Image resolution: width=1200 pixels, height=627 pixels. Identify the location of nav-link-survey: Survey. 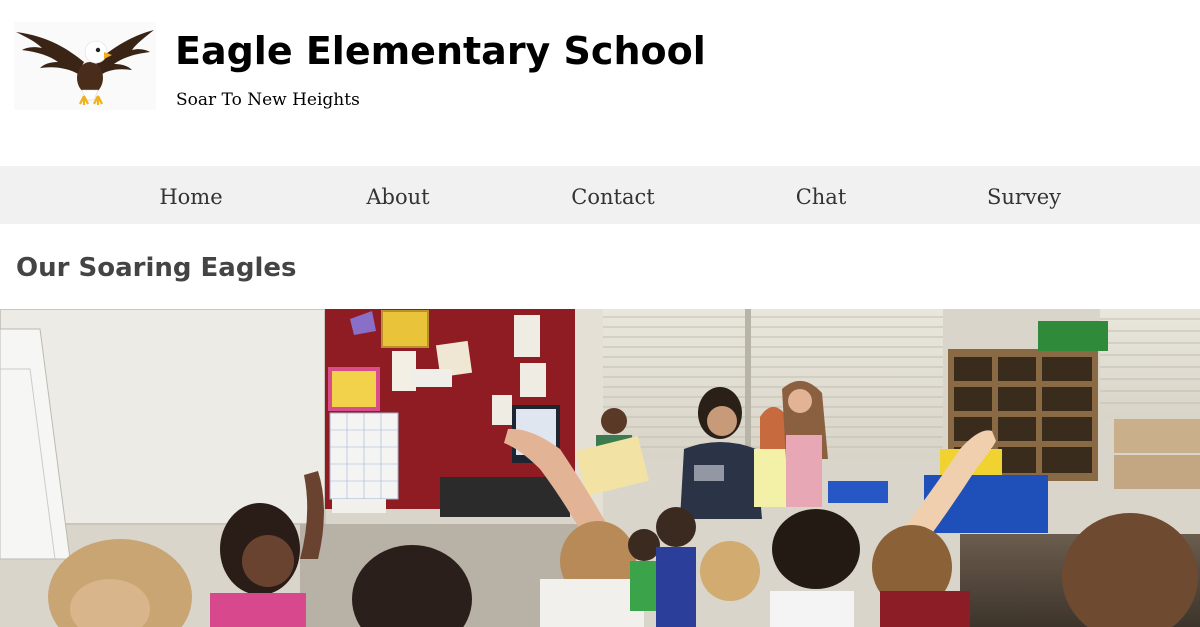
(1024, 195).